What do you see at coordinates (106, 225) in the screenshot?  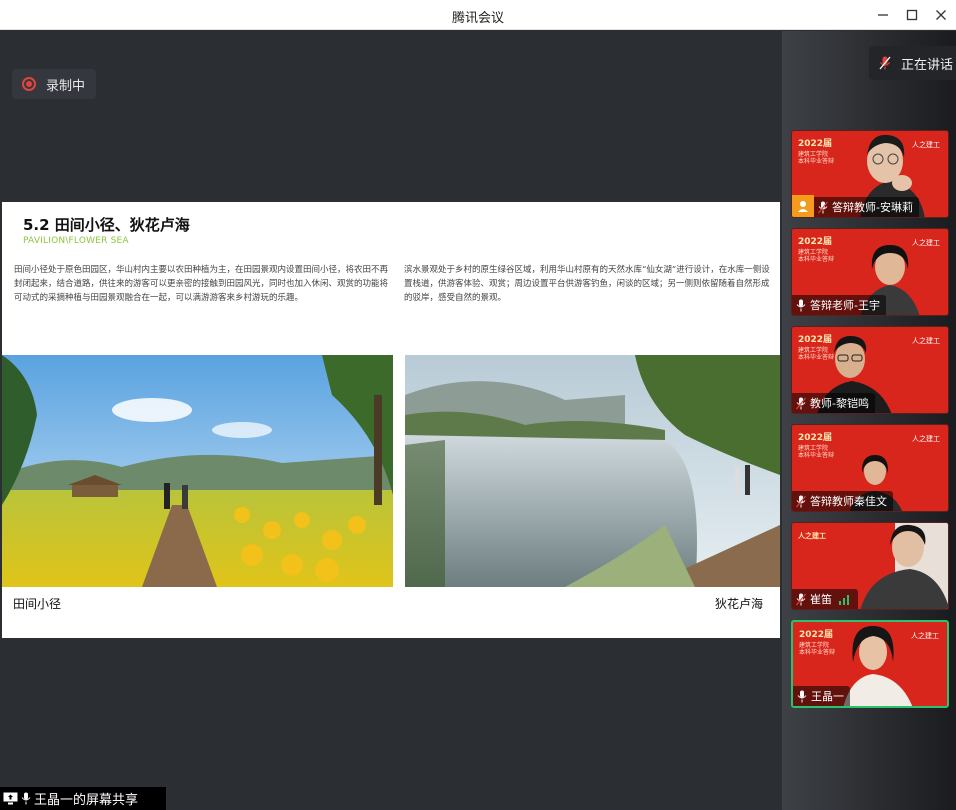 I see `slide-title: 5.2 田间小径、狄花卢海` at bounding box center [106, 225].